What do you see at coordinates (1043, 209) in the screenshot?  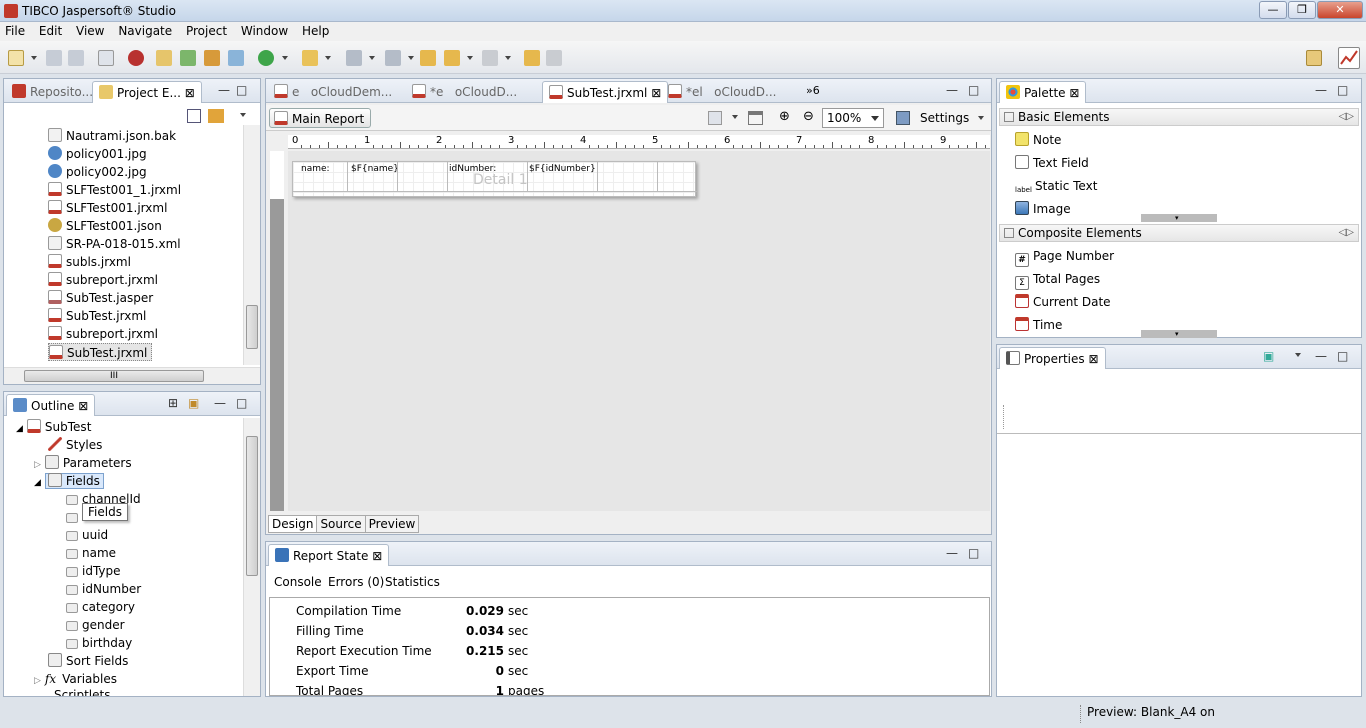 I see `palette-item-image: Image` at bounding box center [1043, 209].